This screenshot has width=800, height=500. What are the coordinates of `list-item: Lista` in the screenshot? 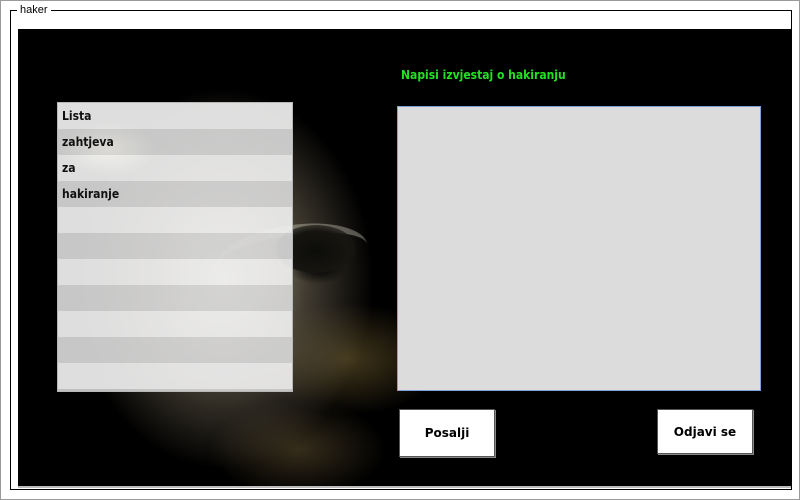 It's located at (175, 116).